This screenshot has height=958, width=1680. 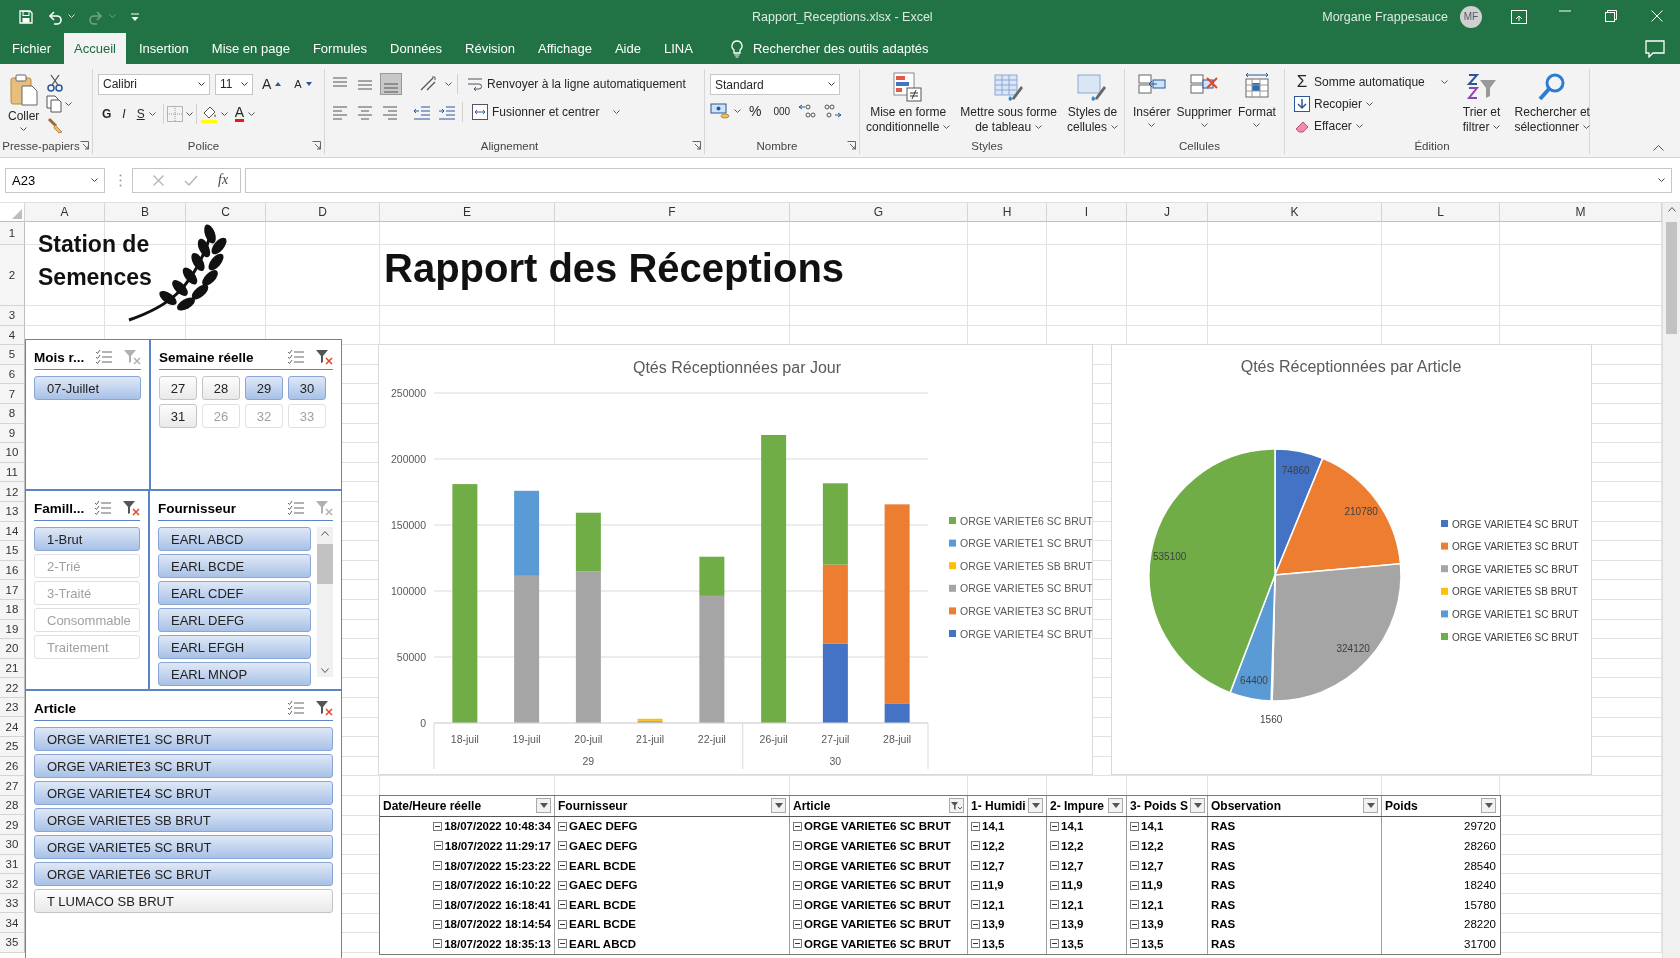 What do you see at coordinates (1480, 826) in the screenshot?
I see `table-cell: 29720` at bounding box center [1480, 826].